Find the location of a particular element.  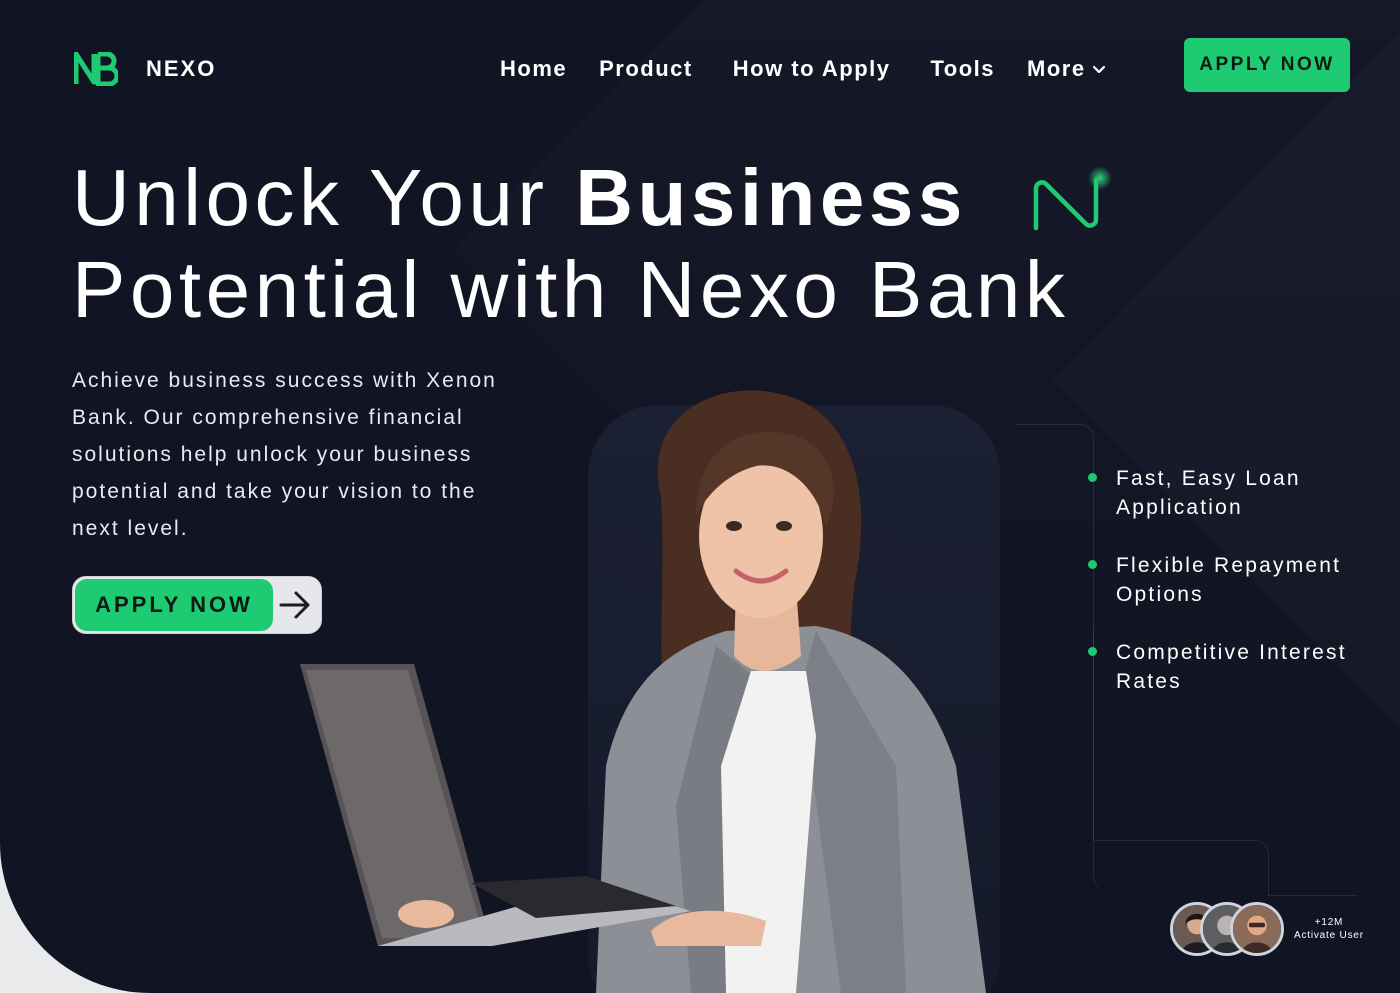

chevron-down-icon is located at coordinates (1098, 69).